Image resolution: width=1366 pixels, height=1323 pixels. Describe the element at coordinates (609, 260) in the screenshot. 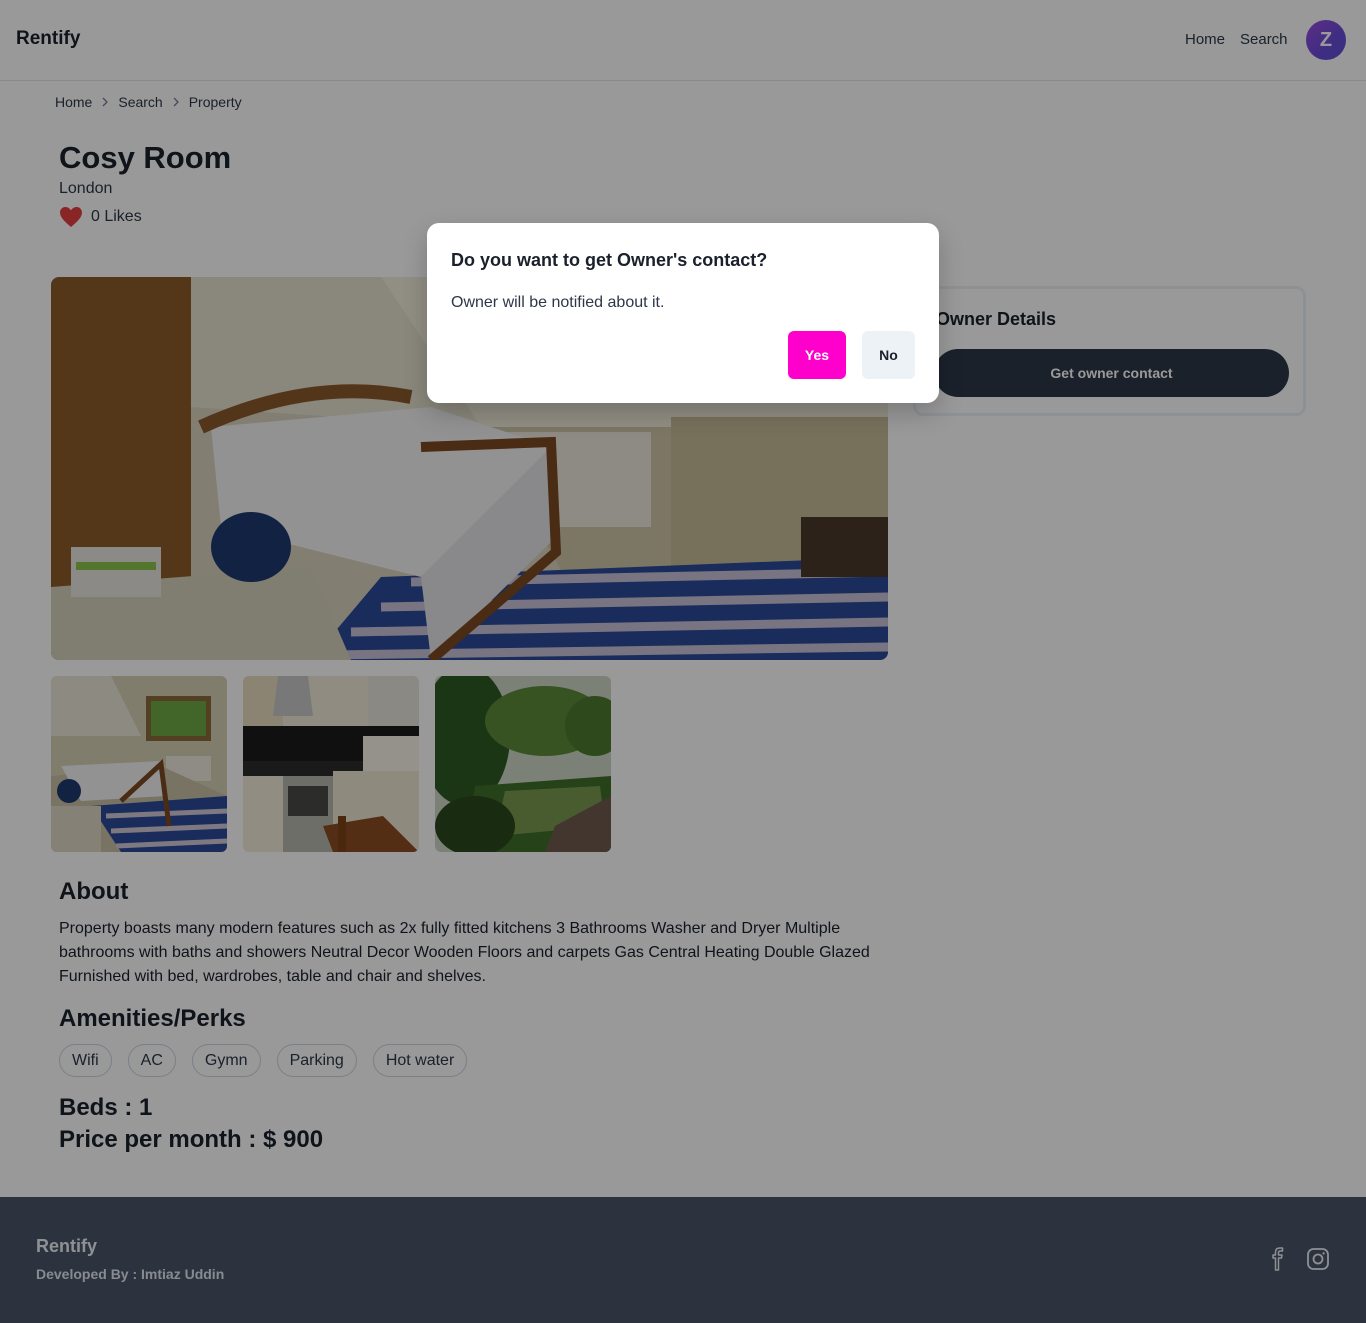

I see `dialog-title: Do you want to get Owner's contact?` at that location.